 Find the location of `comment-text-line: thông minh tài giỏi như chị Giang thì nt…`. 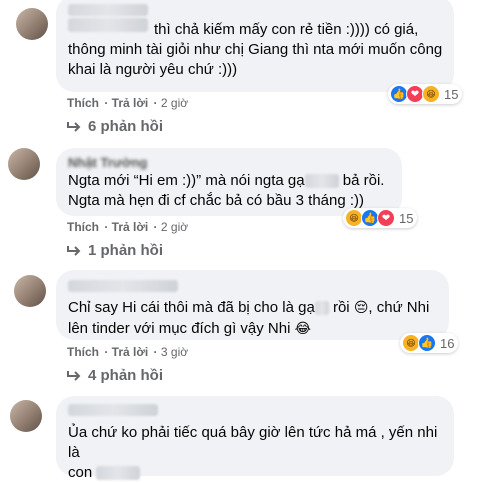

comment-text-line: thông minh tài giỏi như chị Giang thì nt… is located at coordinates (255, 49).